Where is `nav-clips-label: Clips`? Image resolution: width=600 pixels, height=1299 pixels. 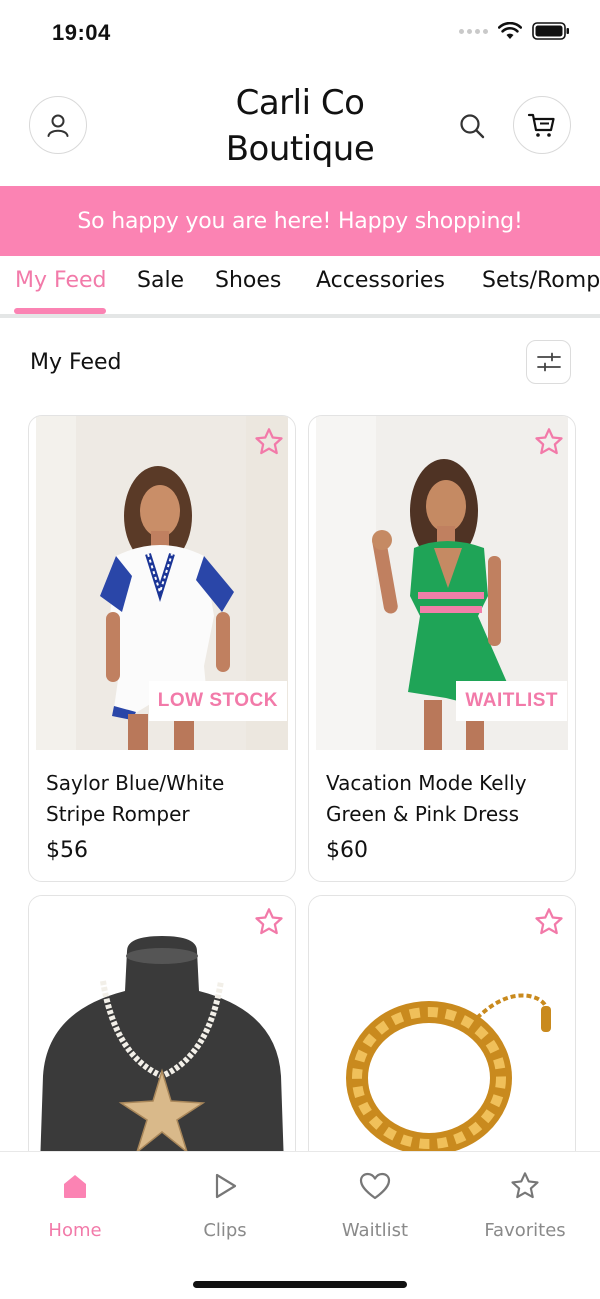 nav-clips-label: Clips is located at coordinates (225, 1230).